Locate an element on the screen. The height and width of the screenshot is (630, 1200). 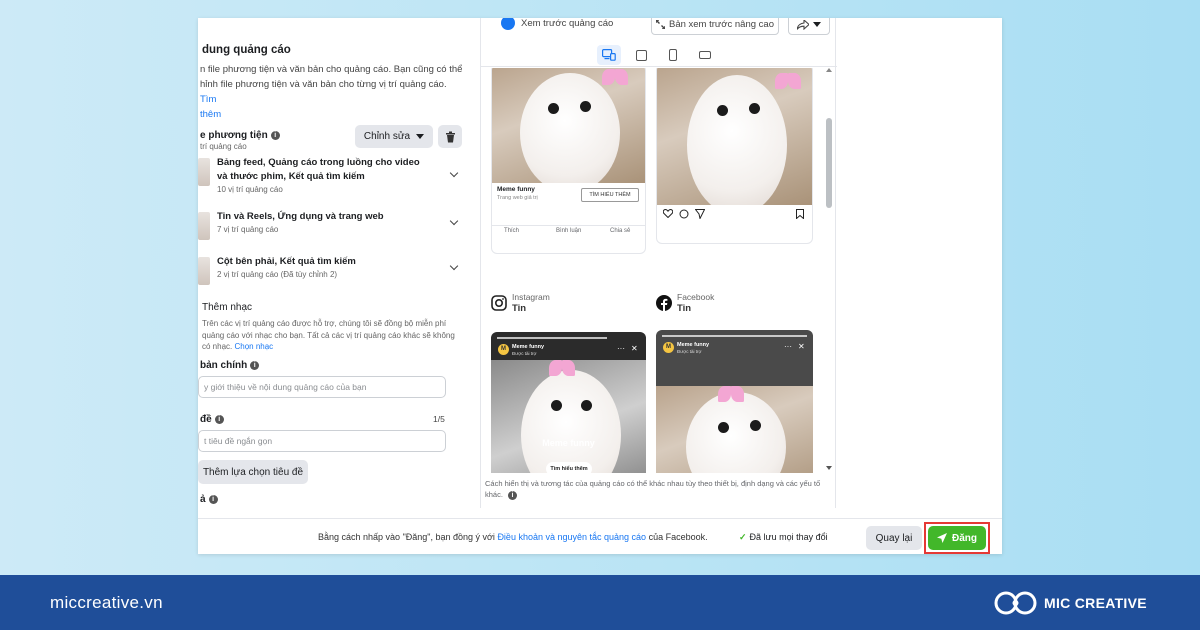
brand-block: MIC CREATIVE is located at coordinates (1074, 603).